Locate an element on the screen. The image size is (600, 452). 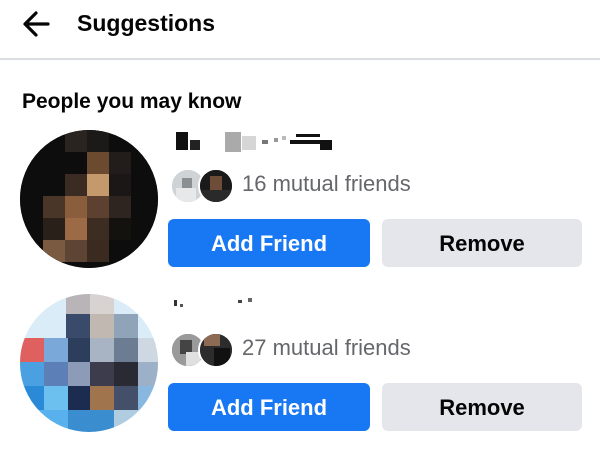
arrow-left-icon is located at coordinates (36, 24).